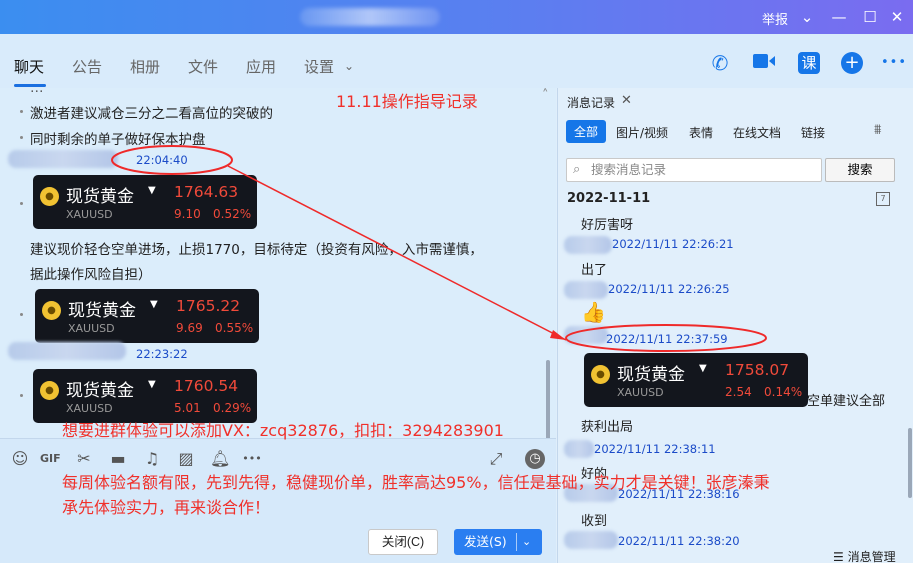 This screenshot has width=913, height=563. I want to click on tab-chat: 聊天, so click(29, 66).